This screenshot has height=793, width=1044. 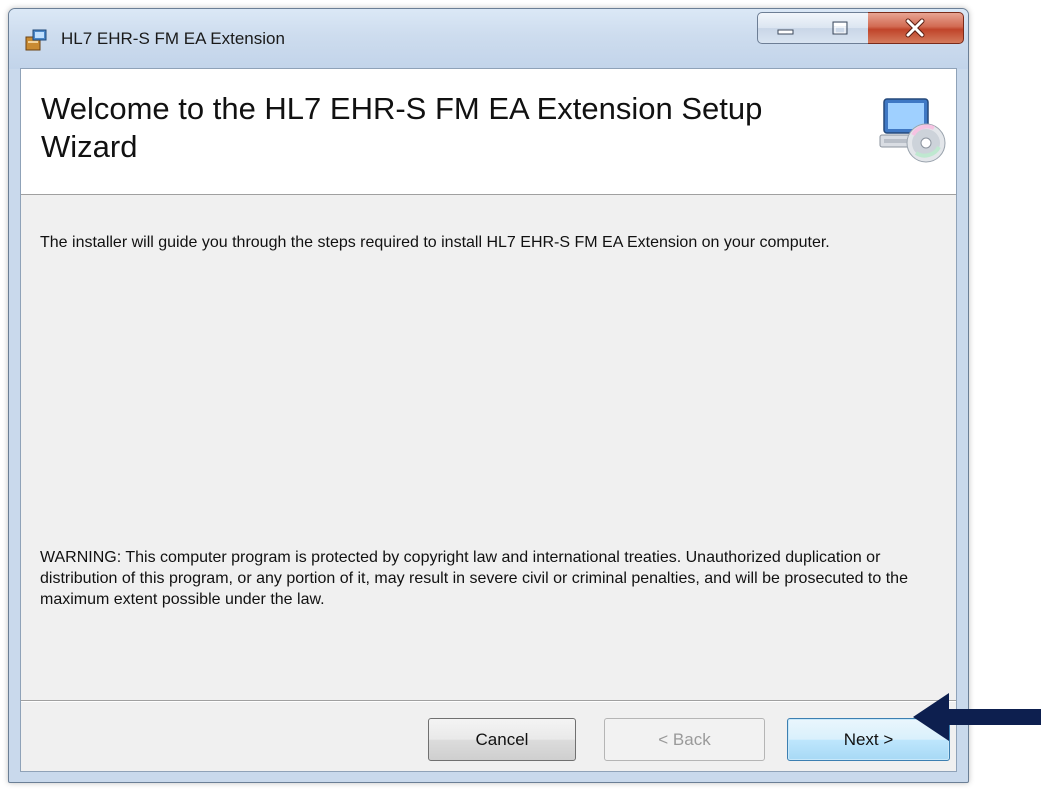 I want to click on installer-app-icon, so click(x=36, y=40).